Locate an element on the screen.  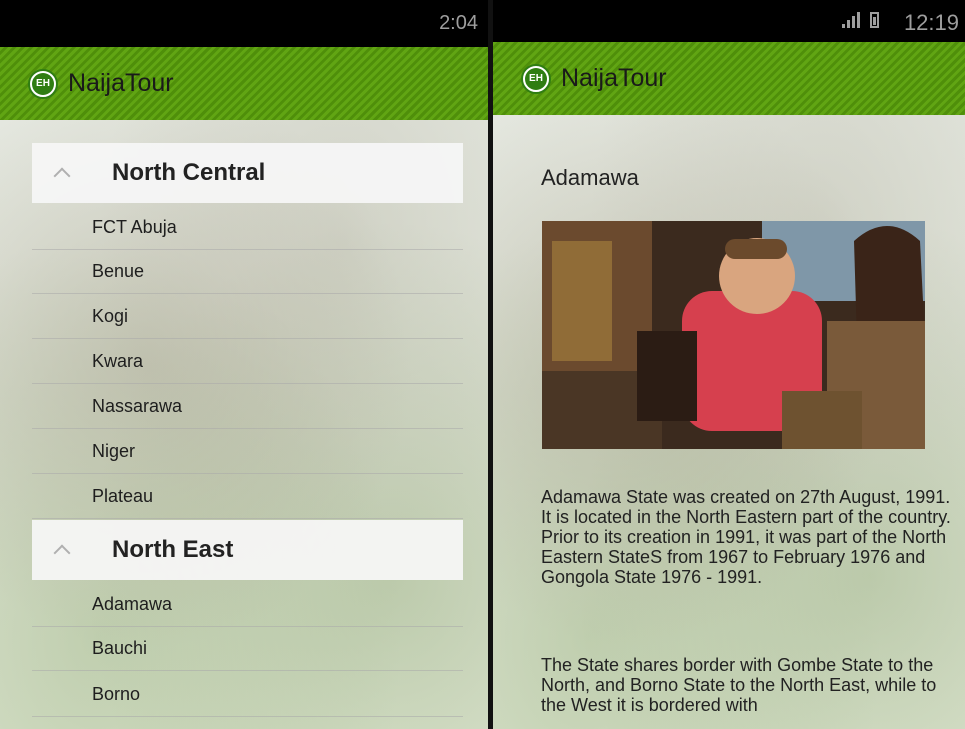
group-header-north-east: North East is located at coordinates (247, 550).